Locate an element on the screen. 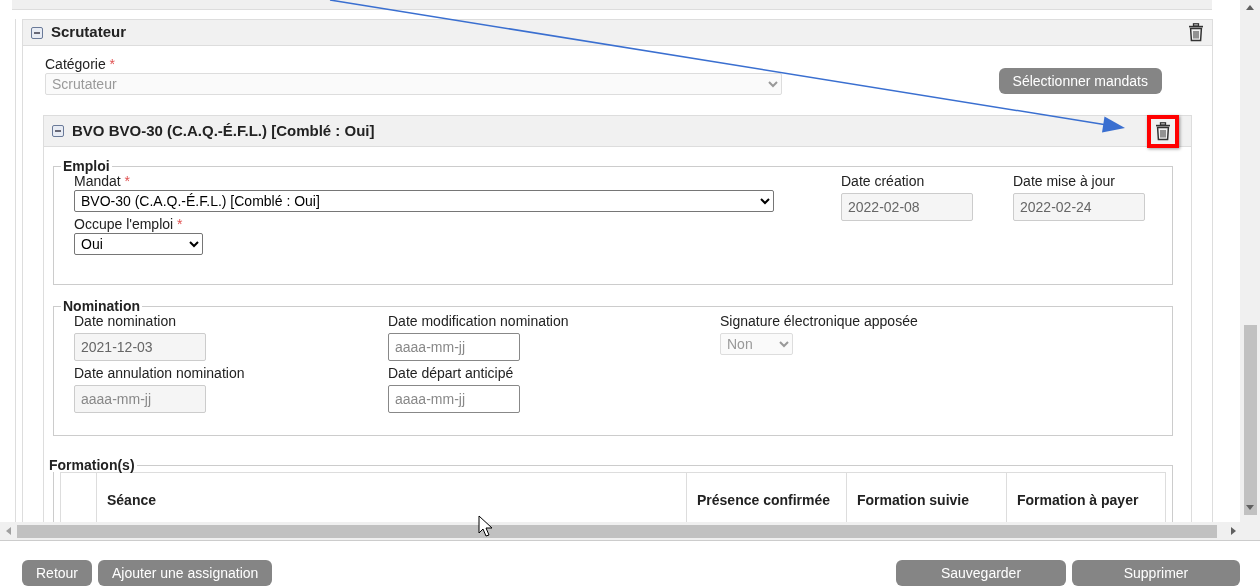 The image size is (1260, 586). mandate-title: BVO BVO-30 (C.A.Q.-É.F.L.) [Comblé : Oui] is located at coordinates (223, 130).